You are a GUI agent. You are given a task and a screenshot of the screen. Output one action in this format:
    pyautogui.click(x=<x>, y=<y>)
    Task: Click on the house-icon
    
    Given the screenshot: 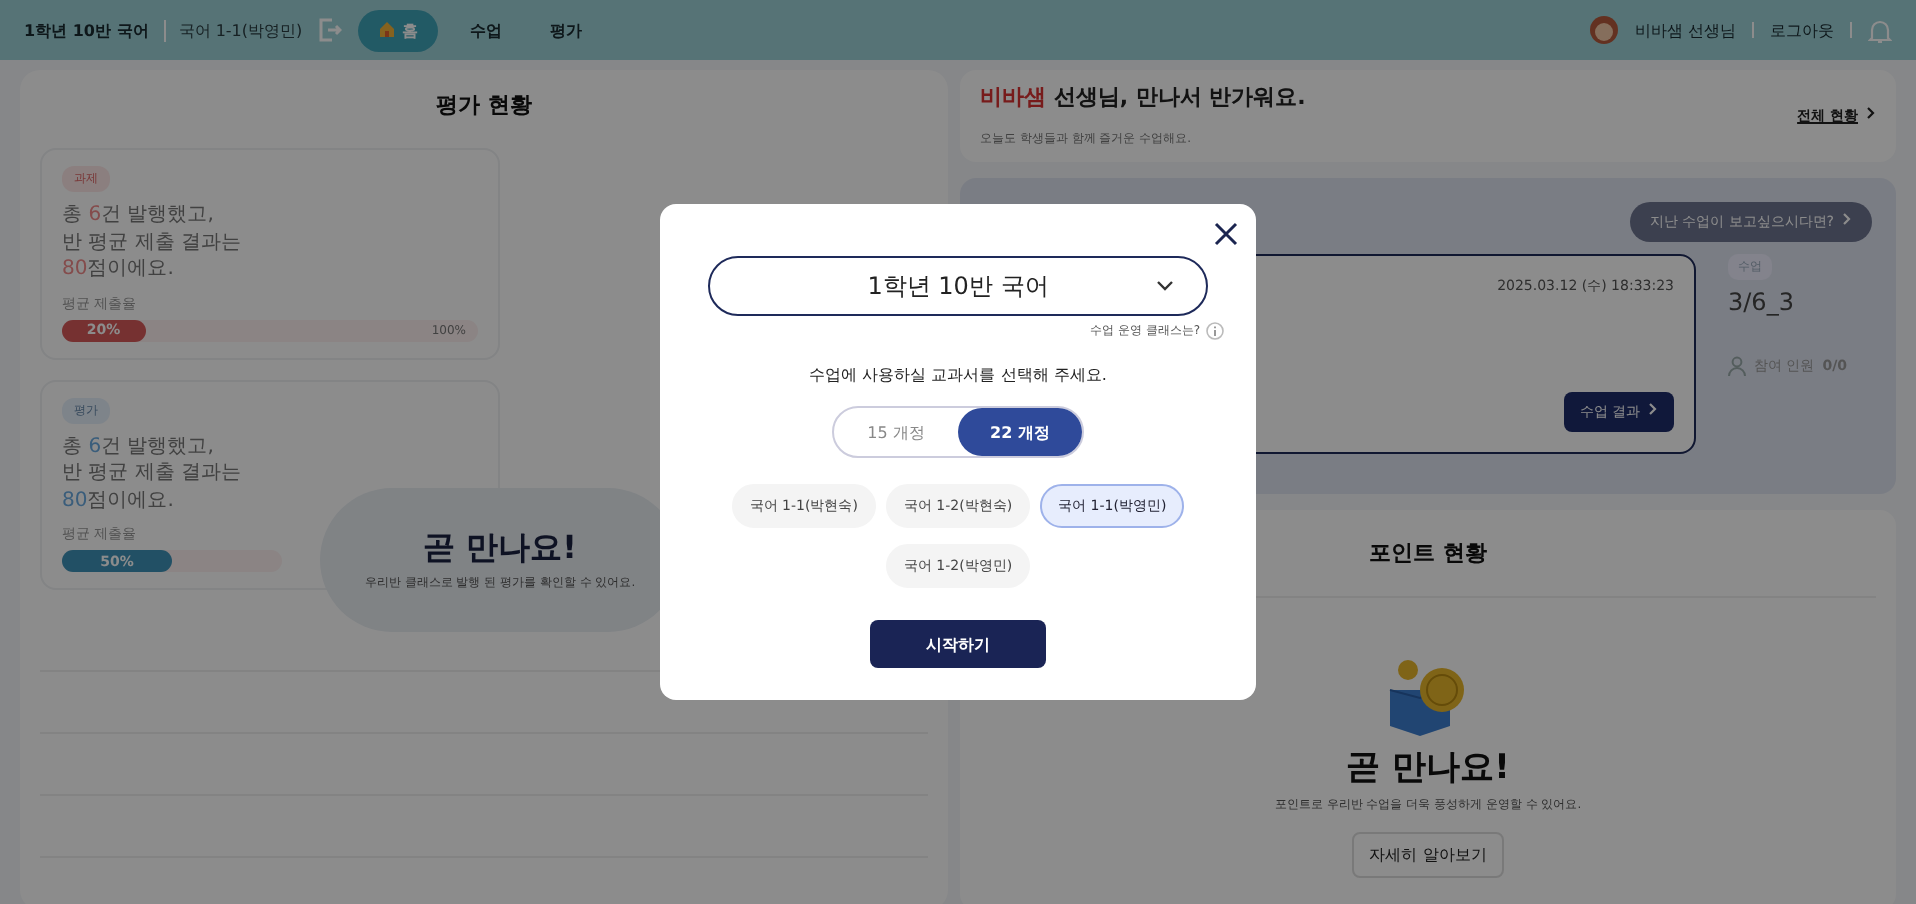 What is the action you would take?
    pyautogui.click(x=387, y=28)
    